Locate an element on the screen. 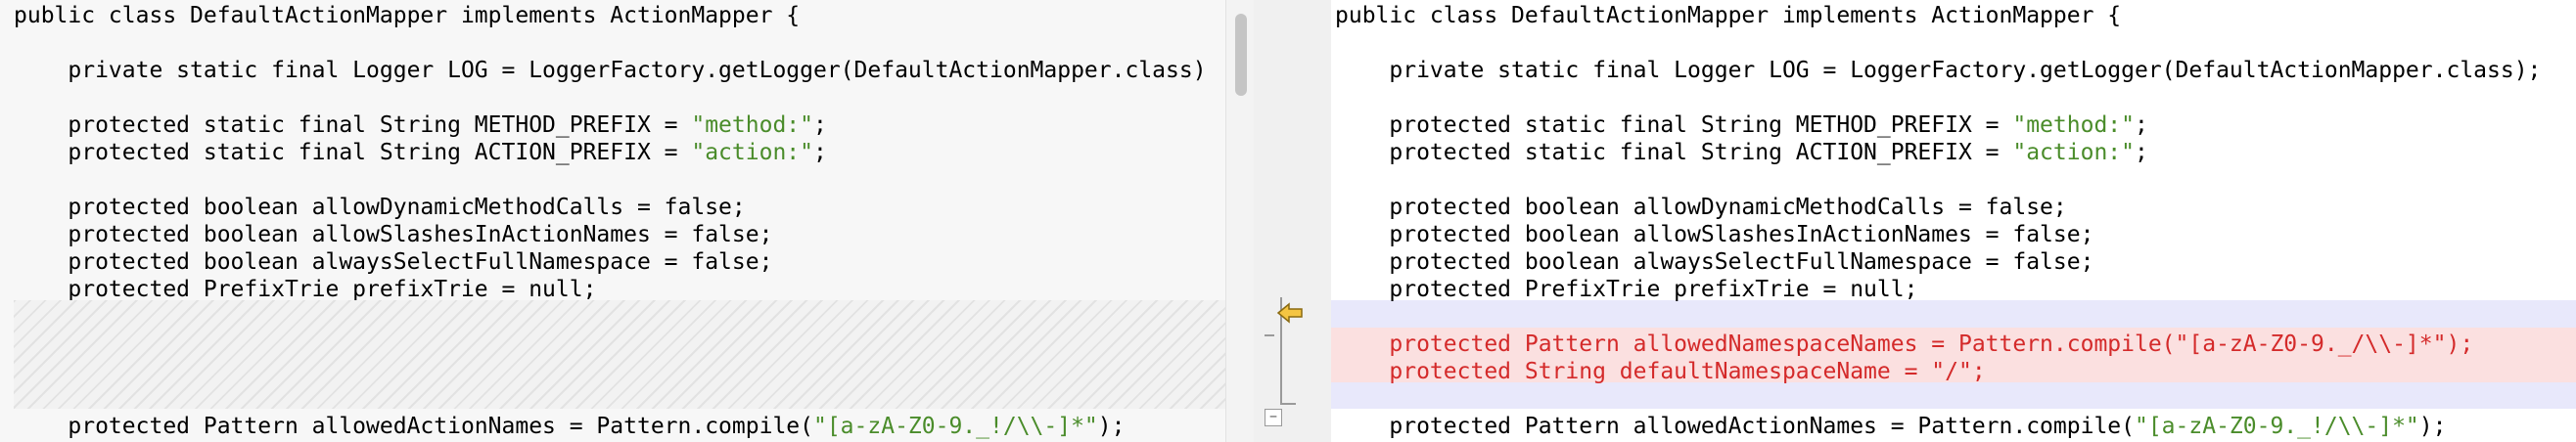  collapse-minus-icon: − is located at coordinates (1273, 417).